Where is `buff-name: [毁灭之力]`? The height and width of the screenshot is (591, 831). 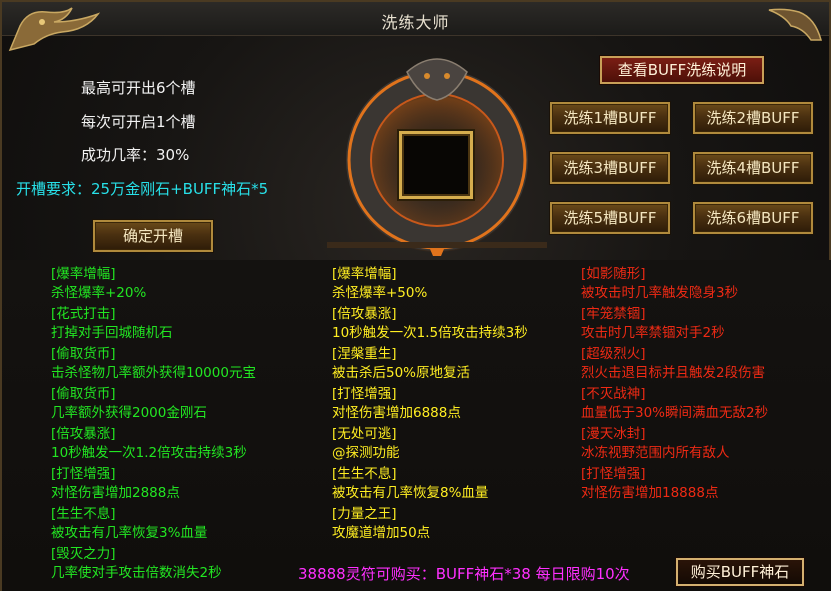
buff-name: [毁灭之力] is located at coordinates (83, 554).